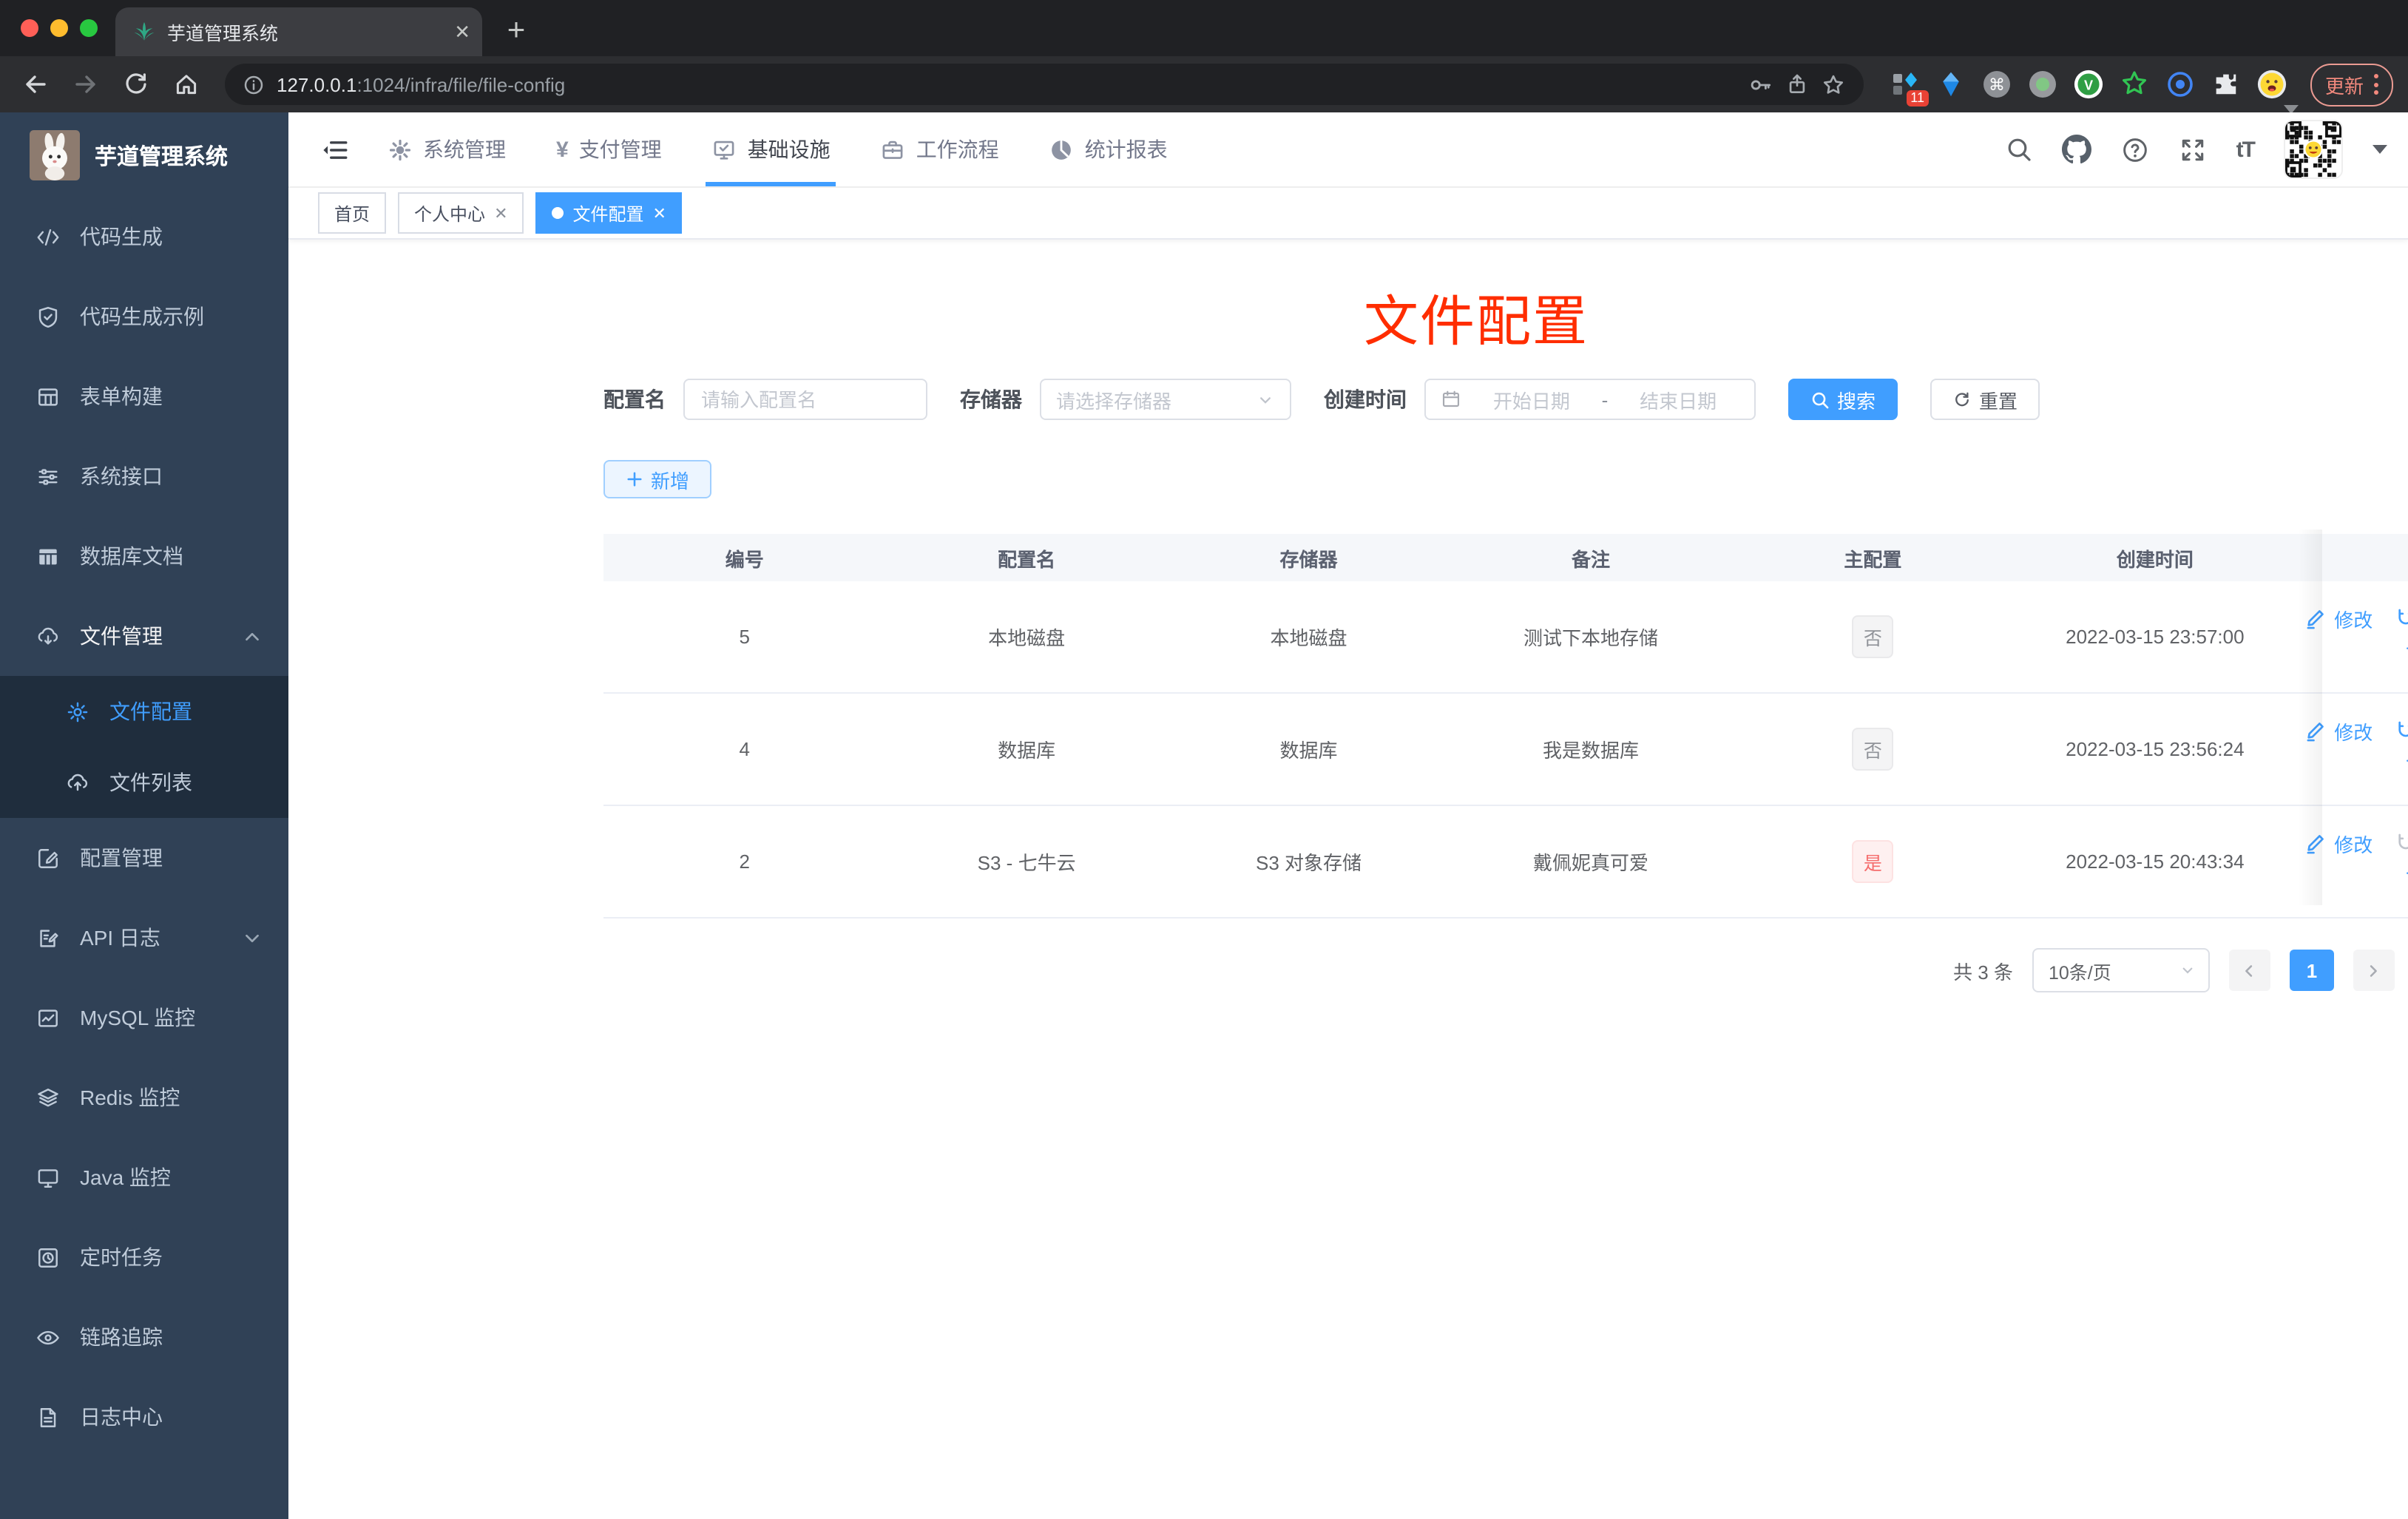 This screenshot has width=2408, height=1519. I want to click on sidebar-item-java-monitor: Java 监控, so click(144, 1177).